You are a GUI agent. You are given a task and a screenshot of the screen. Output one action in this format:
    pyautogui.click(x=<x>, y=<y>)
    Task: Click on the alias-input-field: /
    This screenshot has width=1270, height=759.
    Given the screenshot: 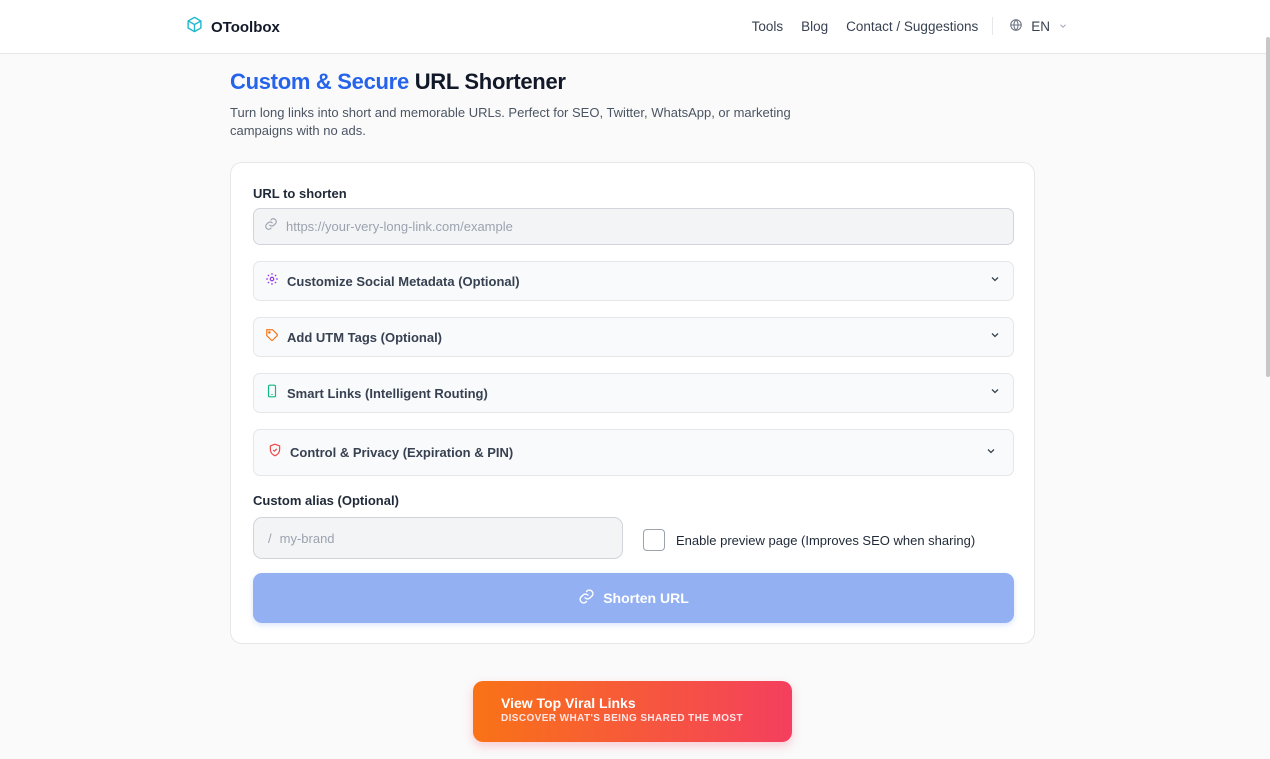 What is the action you would take?
    pyautogui.click(x=438, y=538)
    